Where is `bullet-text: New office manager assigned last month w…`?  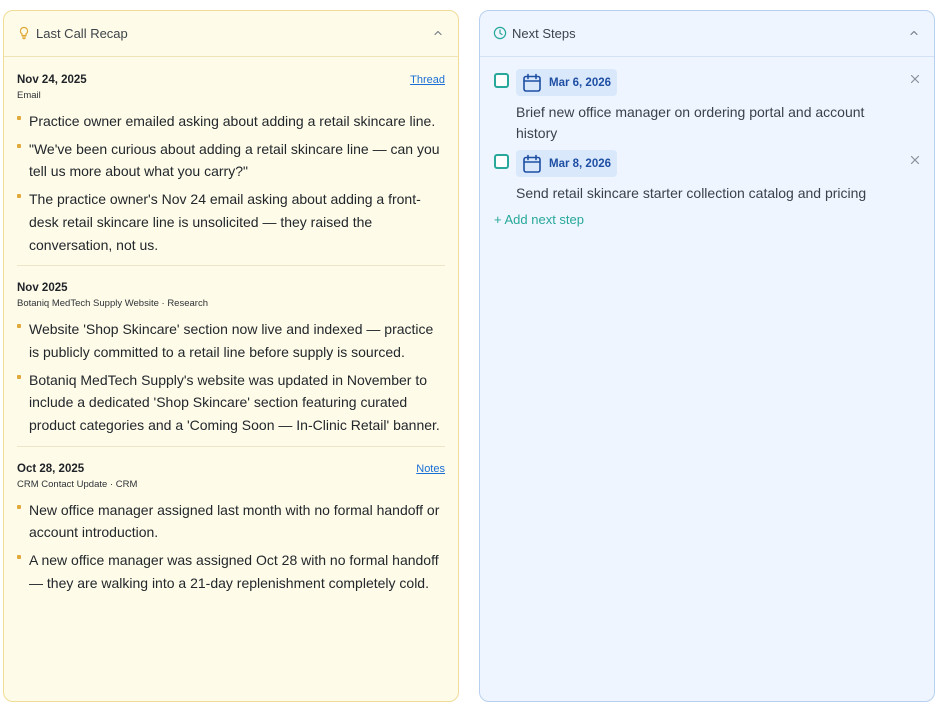 bullet-text: New office manager assigned last month w… is located at coordinates (234, 521).